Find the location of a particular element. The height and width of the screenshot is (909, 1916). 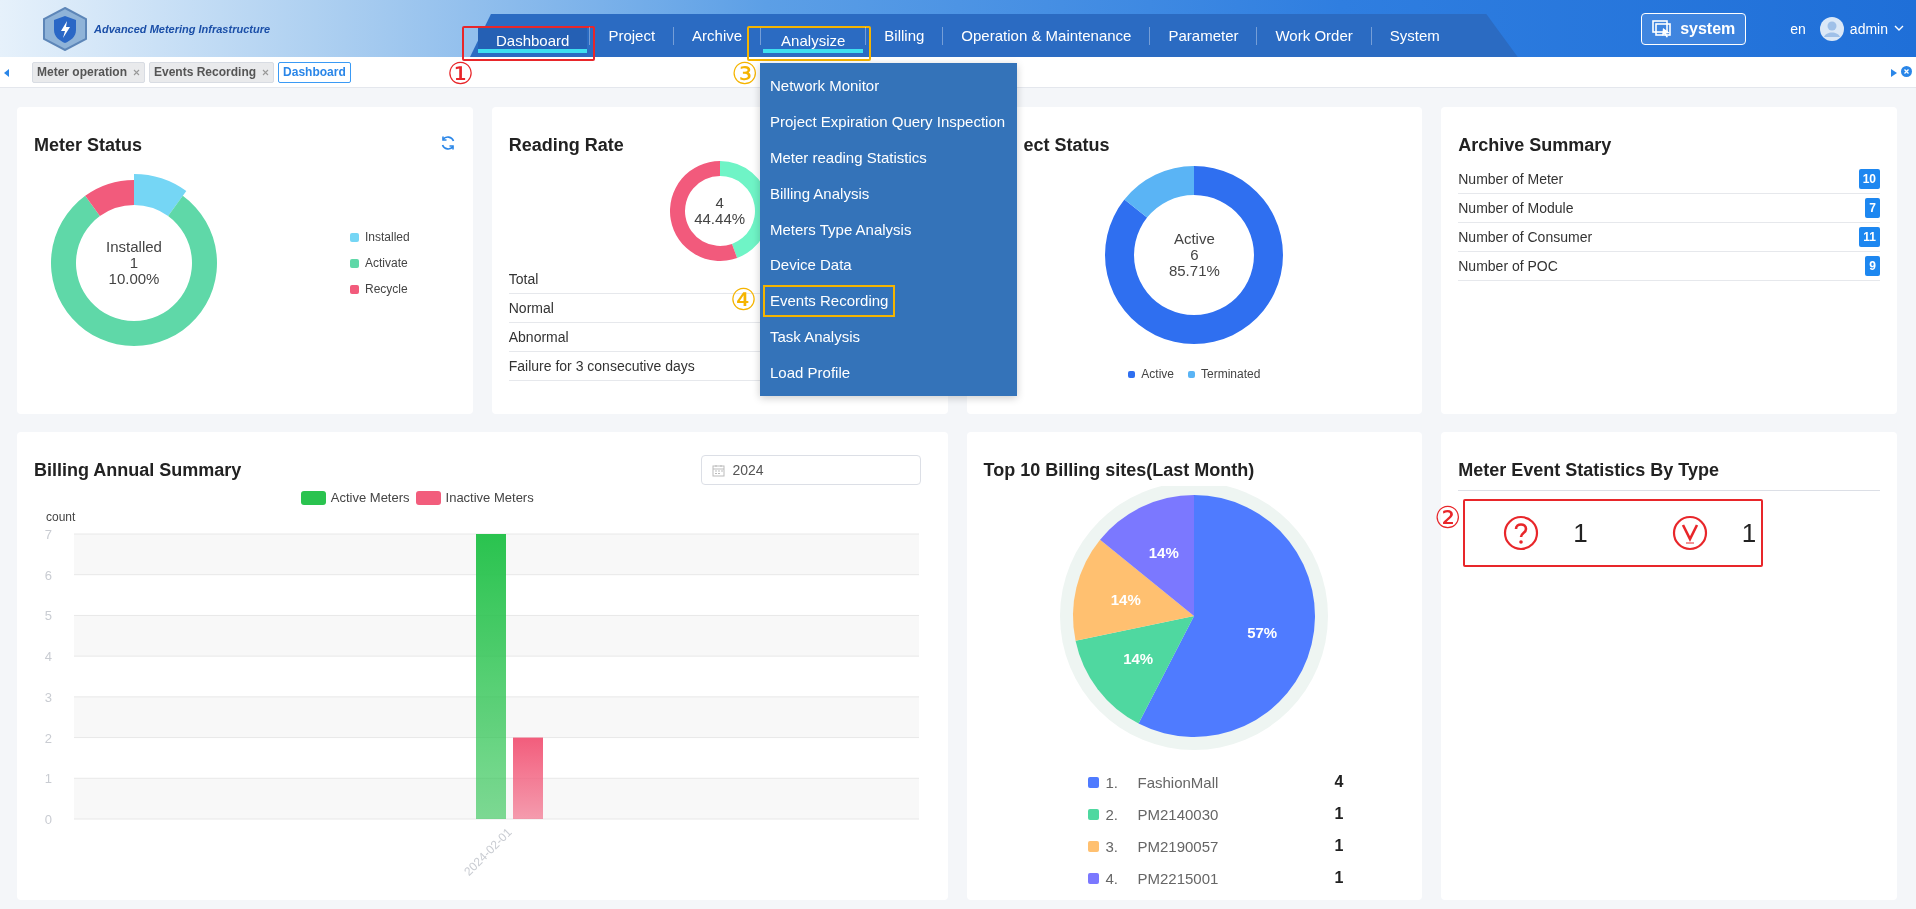

stat-label: Normal is located at coordinates (531, 308).